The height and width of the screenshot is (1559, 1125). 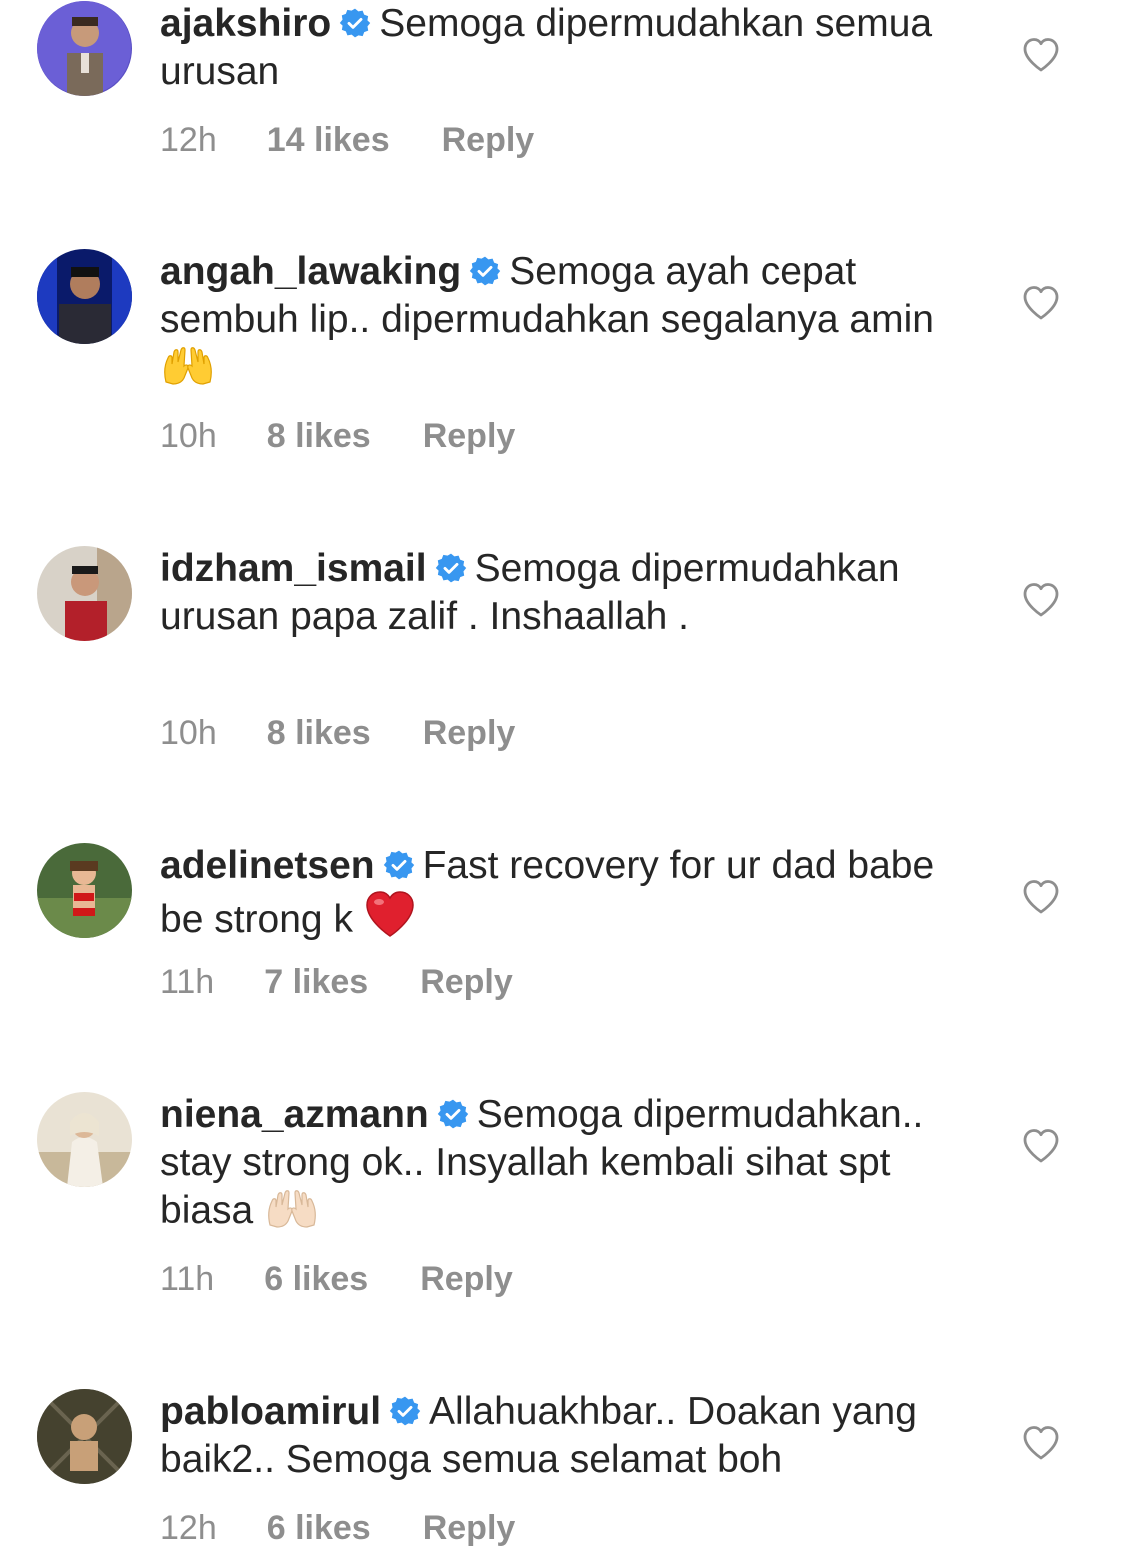 I want to click on comment-meta: 11h 6 likes Reply, so click(x=336, y=1279).